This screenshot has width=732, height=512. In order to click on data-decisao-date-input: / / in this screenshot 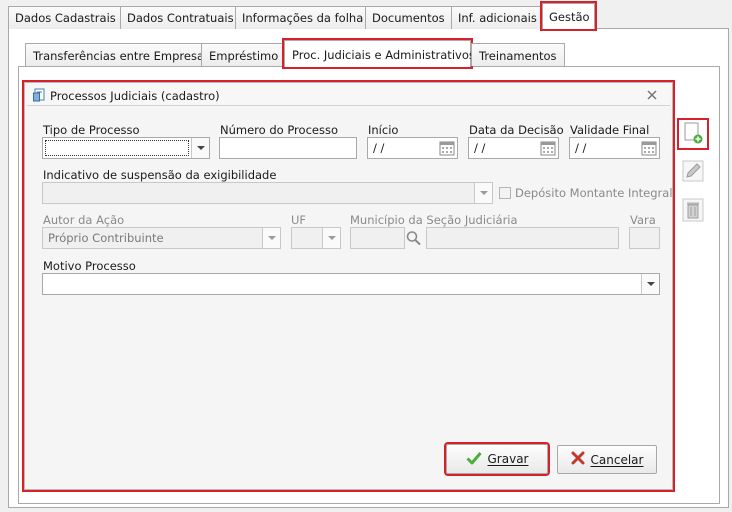, I will do `click(513, 148)`.